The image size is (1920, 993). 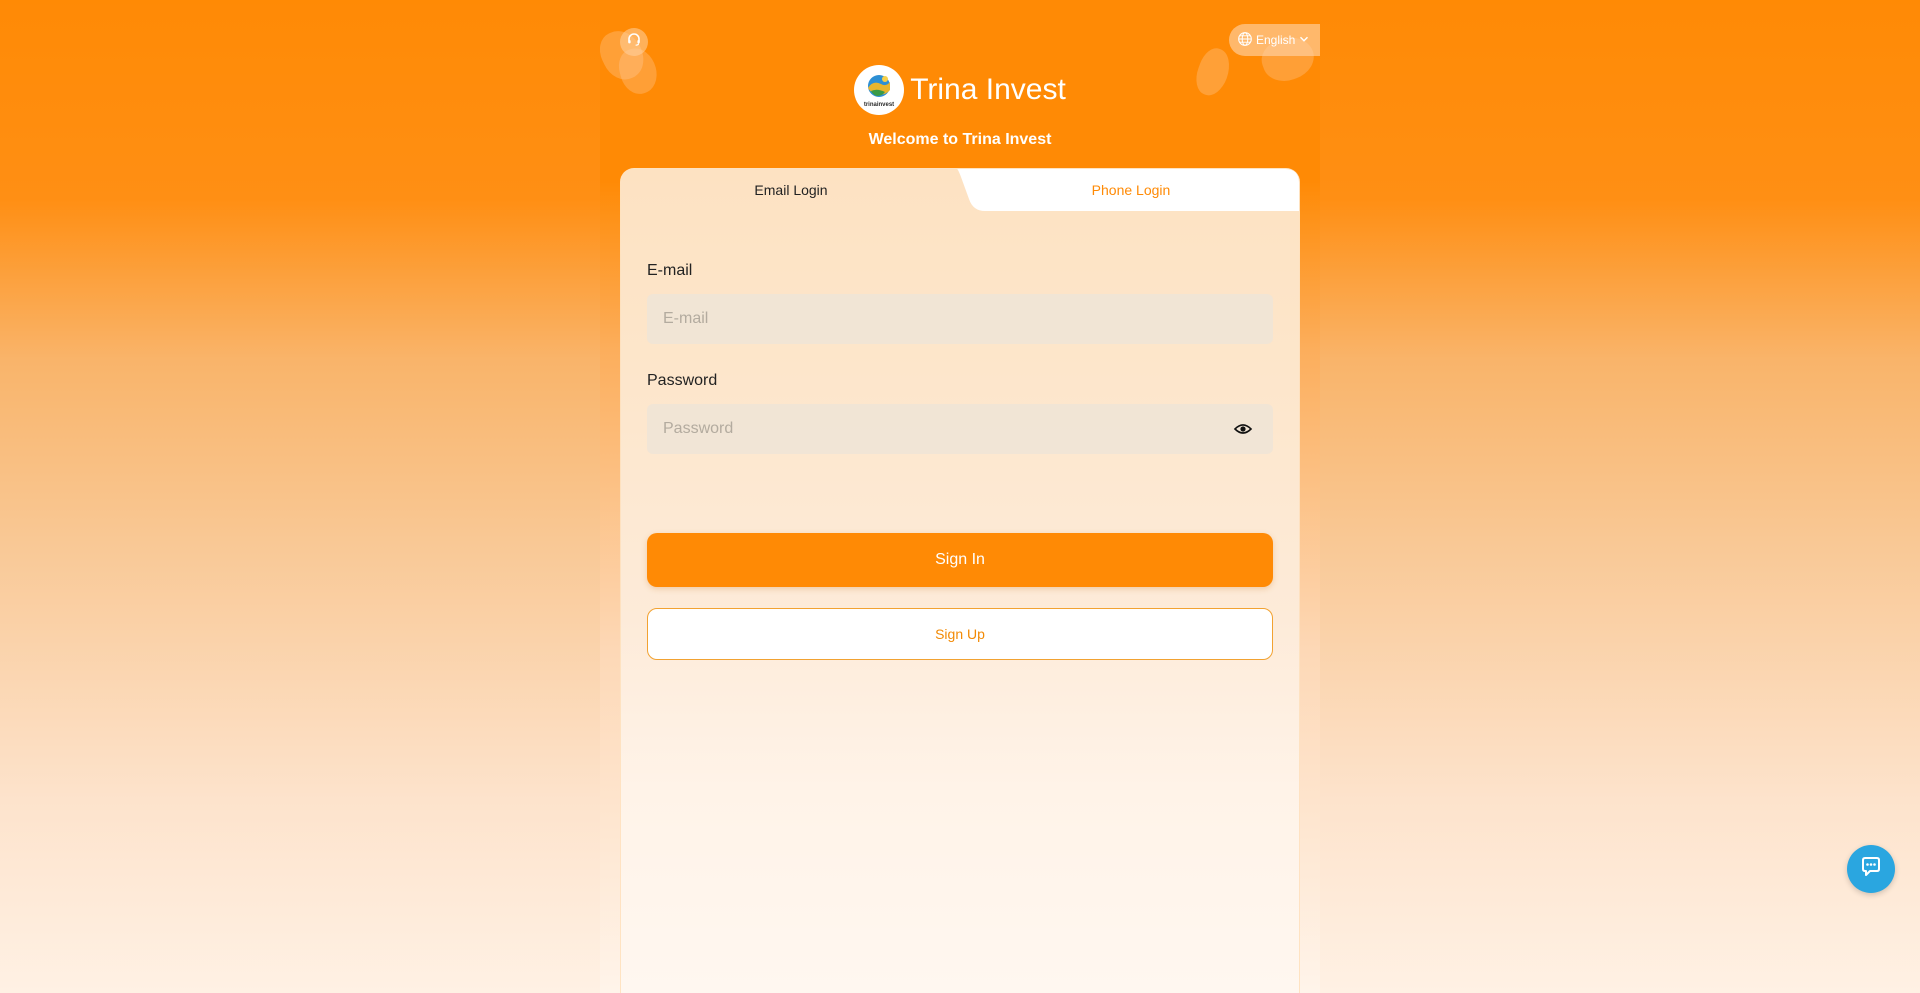 I want to click on email-label: E-mail, so click(x=670, y=270).